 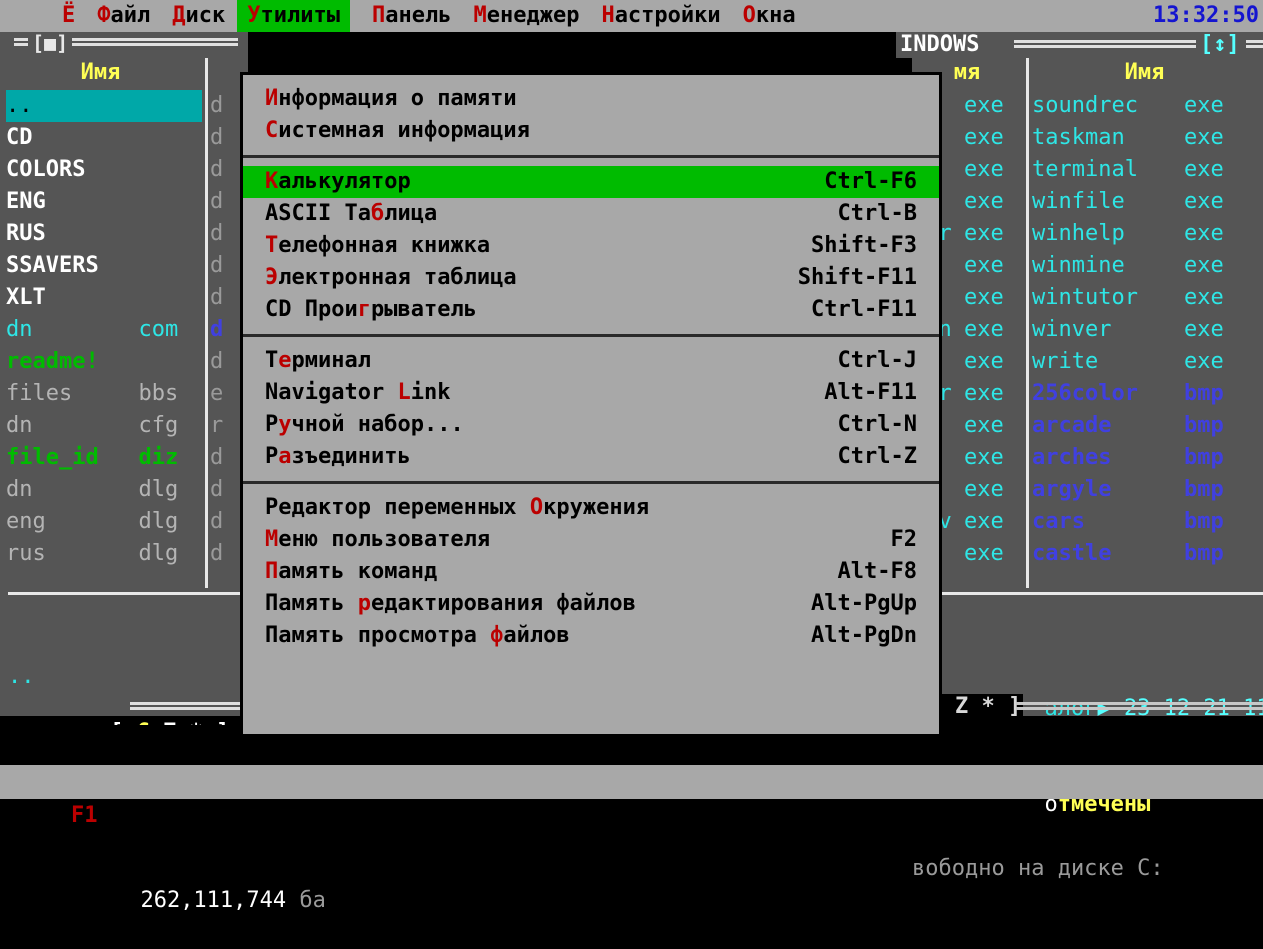 I want to click on menu-item: Терминал Ctrl-J, so click(x=591, y=361).